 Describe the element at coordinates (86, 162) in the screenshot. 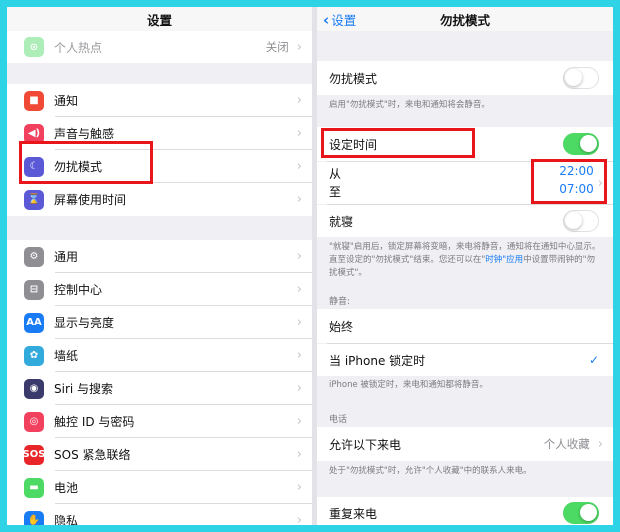

I see `highlight-box-dnd-menu` at that location.